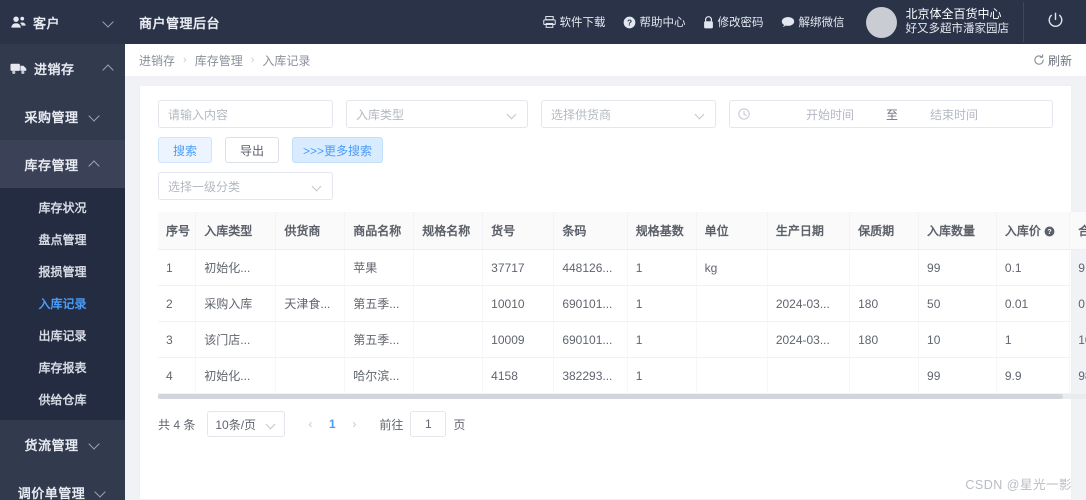  Describe the element at coordinates (1033, 375) in the screenshot. I see `cell-price: 9.9` at that location.